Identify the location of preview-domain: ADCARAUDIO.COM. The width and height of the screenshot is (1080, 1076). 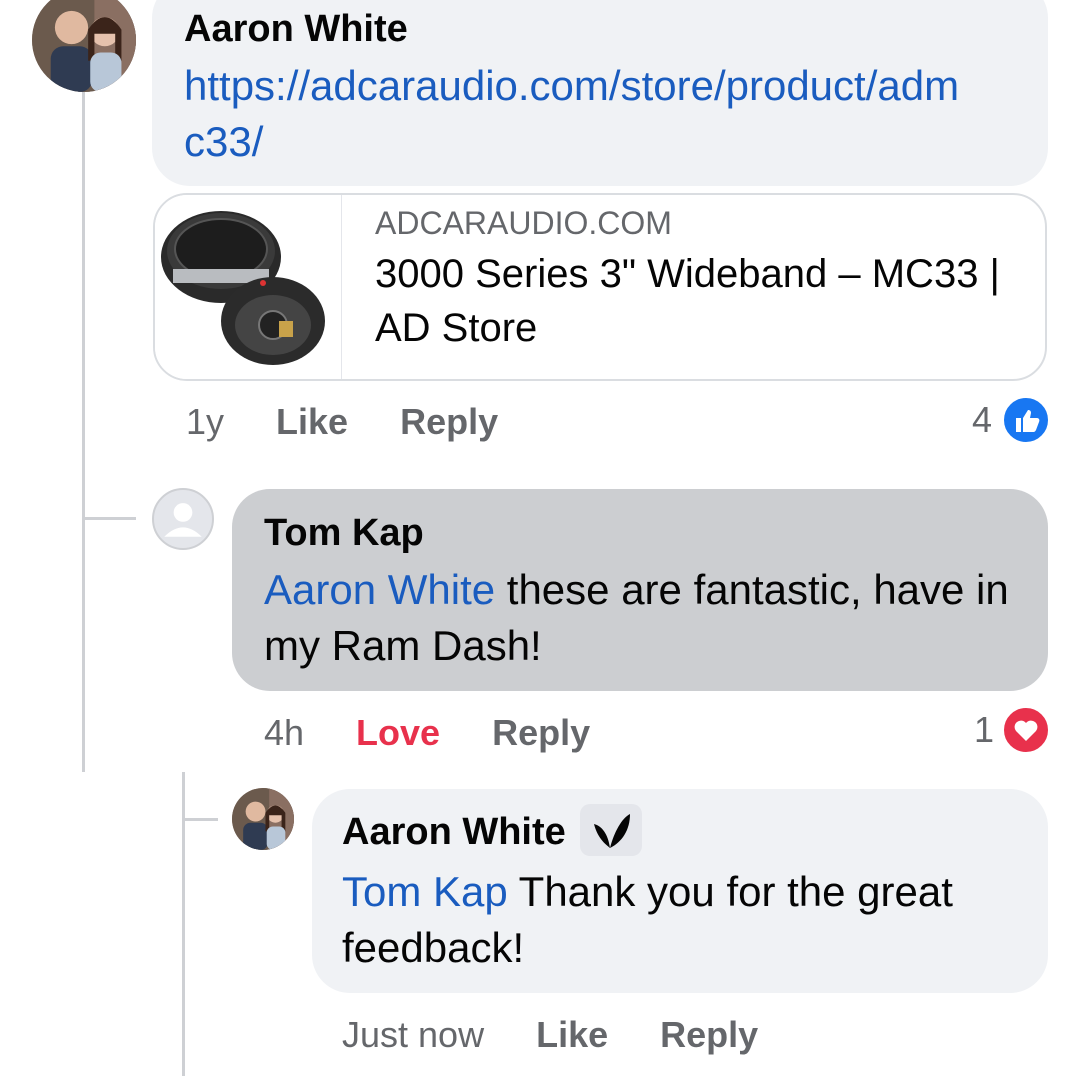
(523, 223).